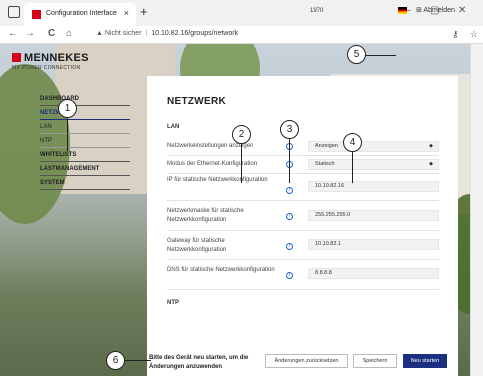 This screenshot has width=483, height=376. What do you see at coordinates (67, 134) in the screenshot?
I see `callout-1-line` at bounding box center [67, 134].